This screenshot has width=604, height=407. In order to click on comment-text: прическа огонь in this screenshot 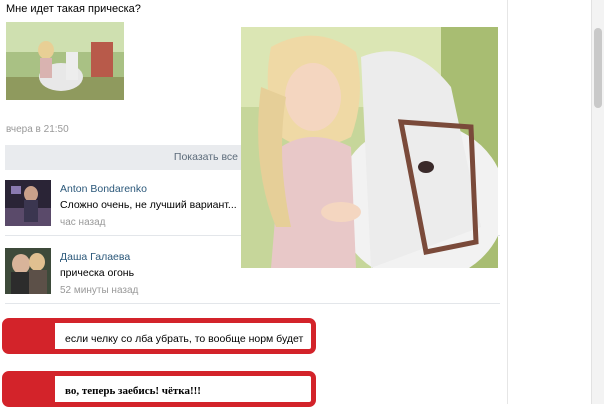, I will do `click(97, 273)`.